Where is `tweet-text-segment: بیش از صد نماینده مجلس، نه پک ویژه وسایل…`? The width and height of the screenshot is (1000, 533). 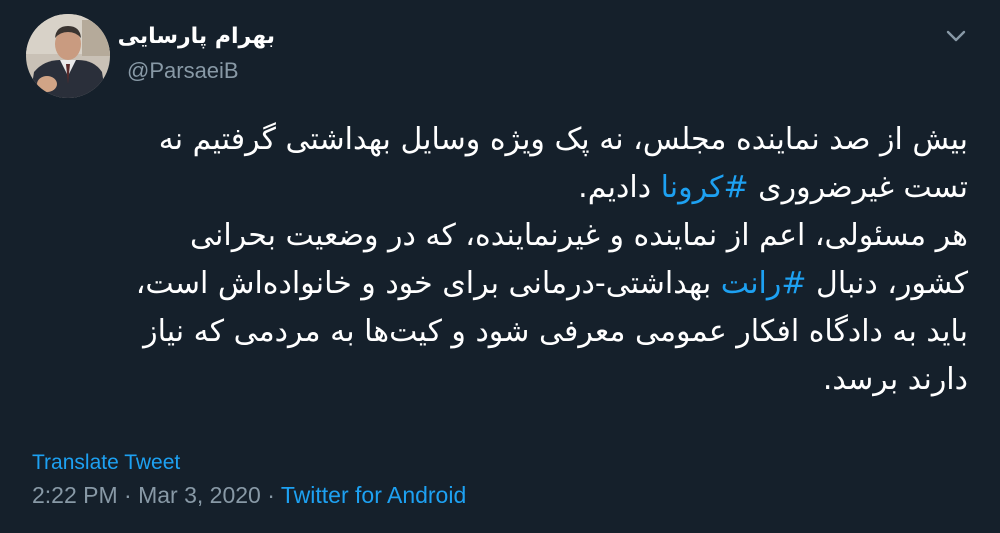
tweet-text-segment: بیش از صد نماینده مجلس، نه پک ویژه وسایل… is located at coordinates (563, 139).